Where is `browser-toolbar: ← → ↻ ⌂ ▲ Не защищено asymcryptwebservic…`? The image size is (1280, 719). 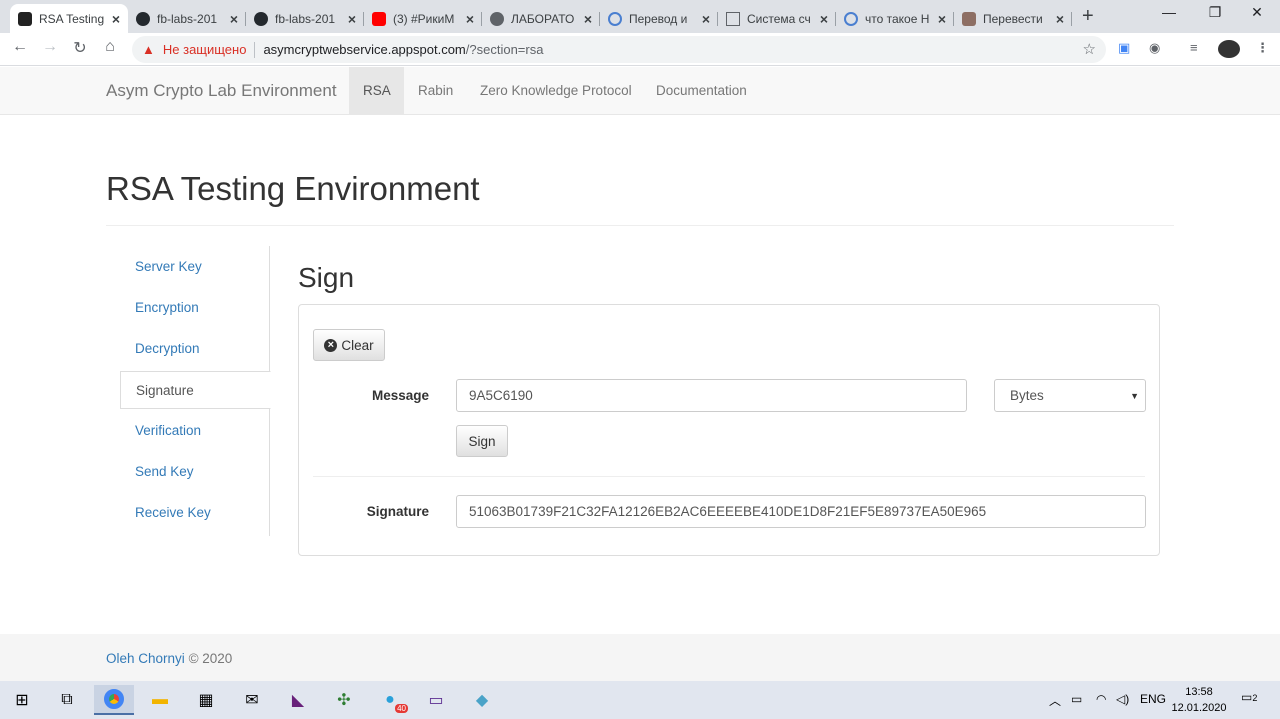 browser-toolbar: ← → ↻ ⌂ ▲ Не защищено asymcryptwebservic… is located at coordinates (640, 49).